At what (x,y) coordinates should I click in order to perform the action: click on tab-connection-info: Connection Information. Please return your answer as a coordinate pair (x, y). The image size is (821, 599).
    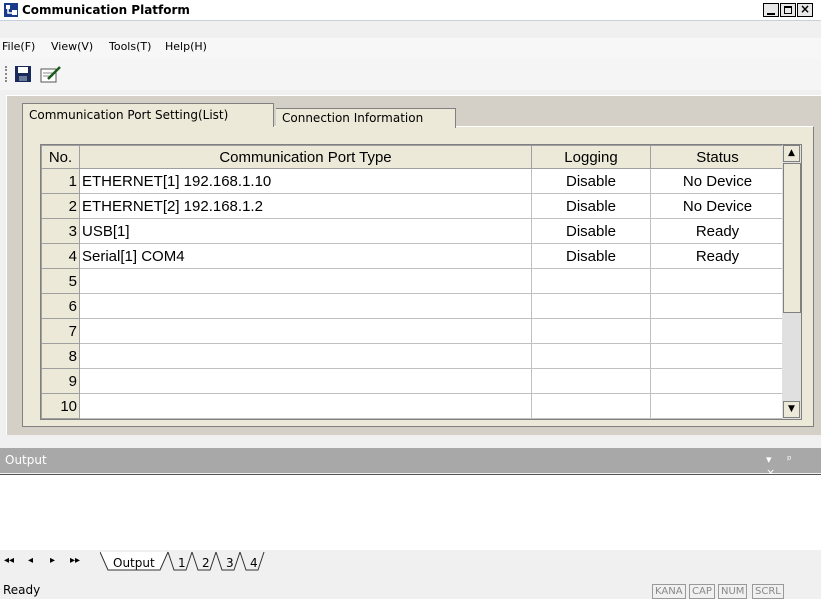
    Looking at the image, I should click on (366, 118).